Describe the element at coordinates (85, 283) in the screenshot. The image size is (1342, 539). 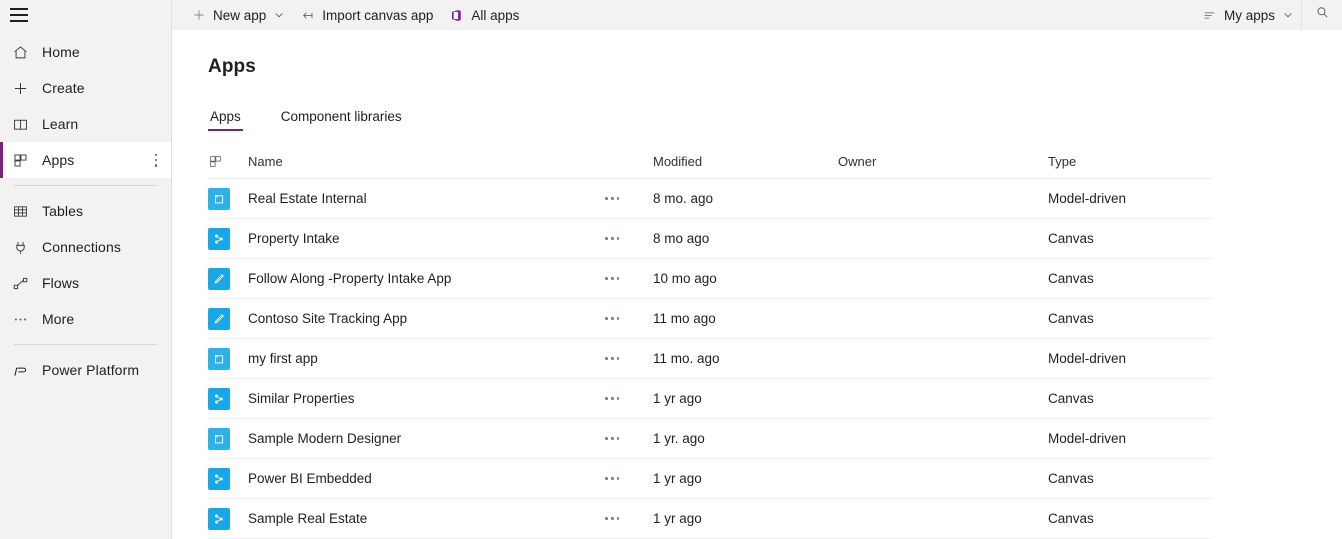
I see `sidebar-item-flows: Flows` at that location.